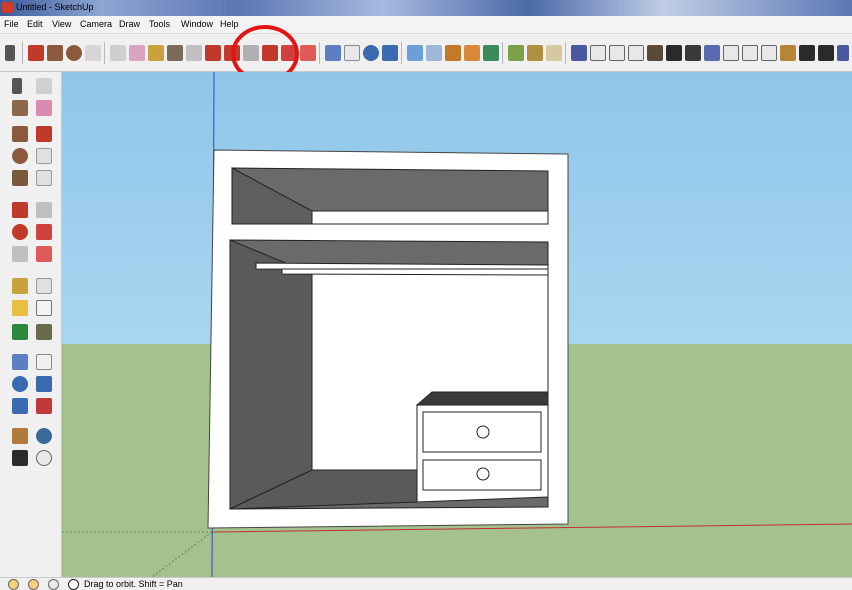 Image resolution: width=852 pixels, height=590 pixels. I want to click on offset-icon, so click(44, 254).